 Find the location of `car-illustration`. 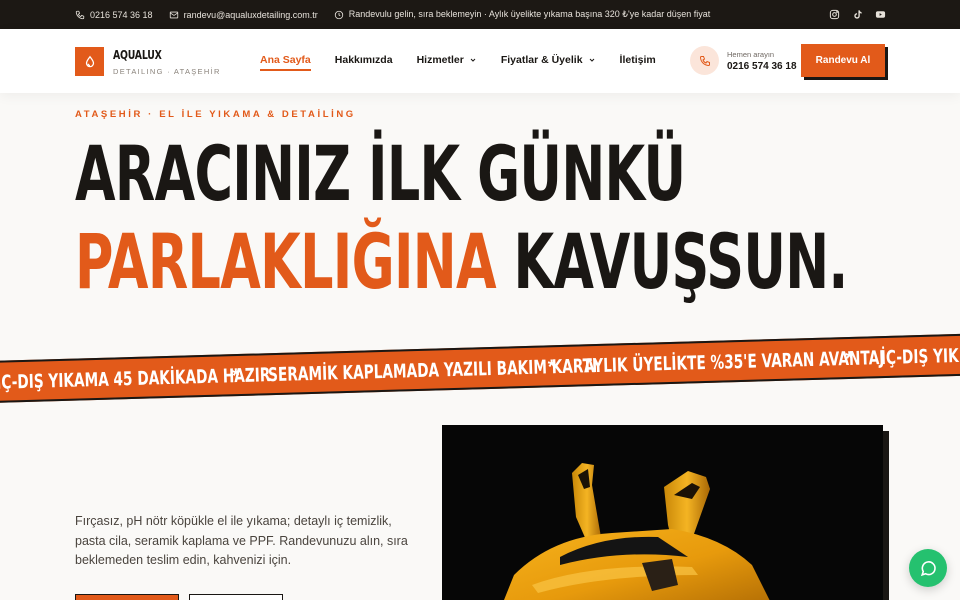

car-illustration is located at coordinates (662, 512).